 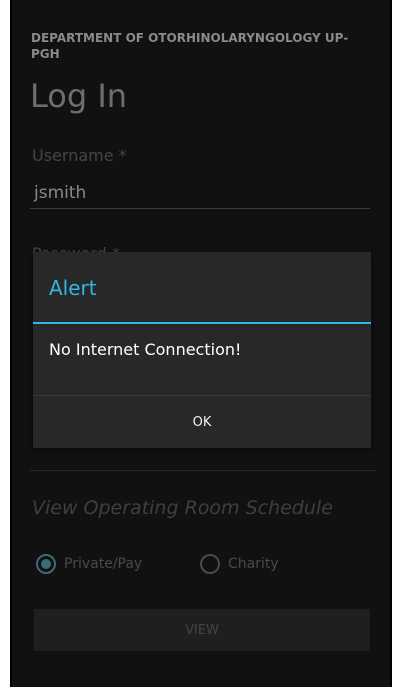 I want to click on schedule-section-title: View Operating Room Schedule, so click(x=182, y=508).